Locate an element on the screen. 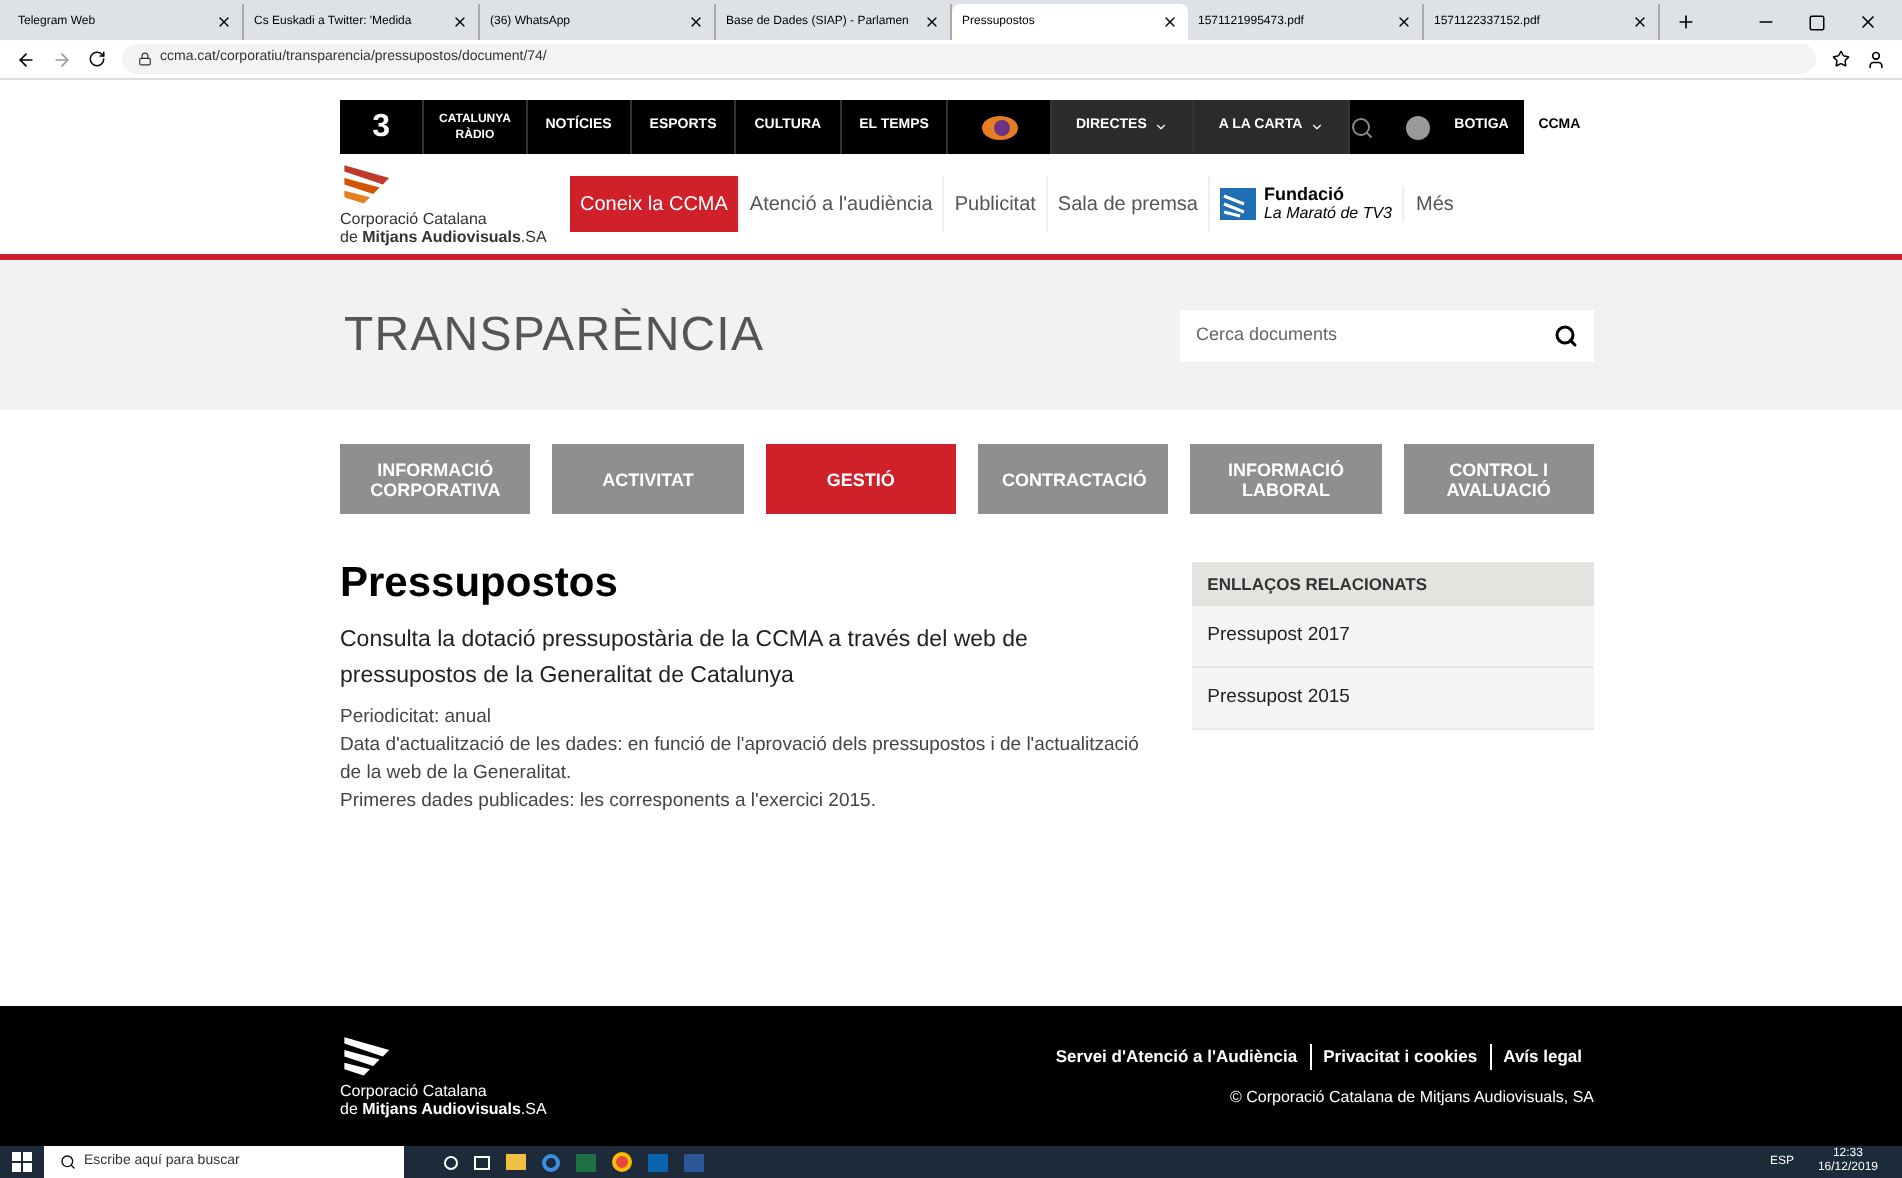 The width and height of the screenshot is (1902, 1178). windows-icon is located at coordinates (22, 1162).